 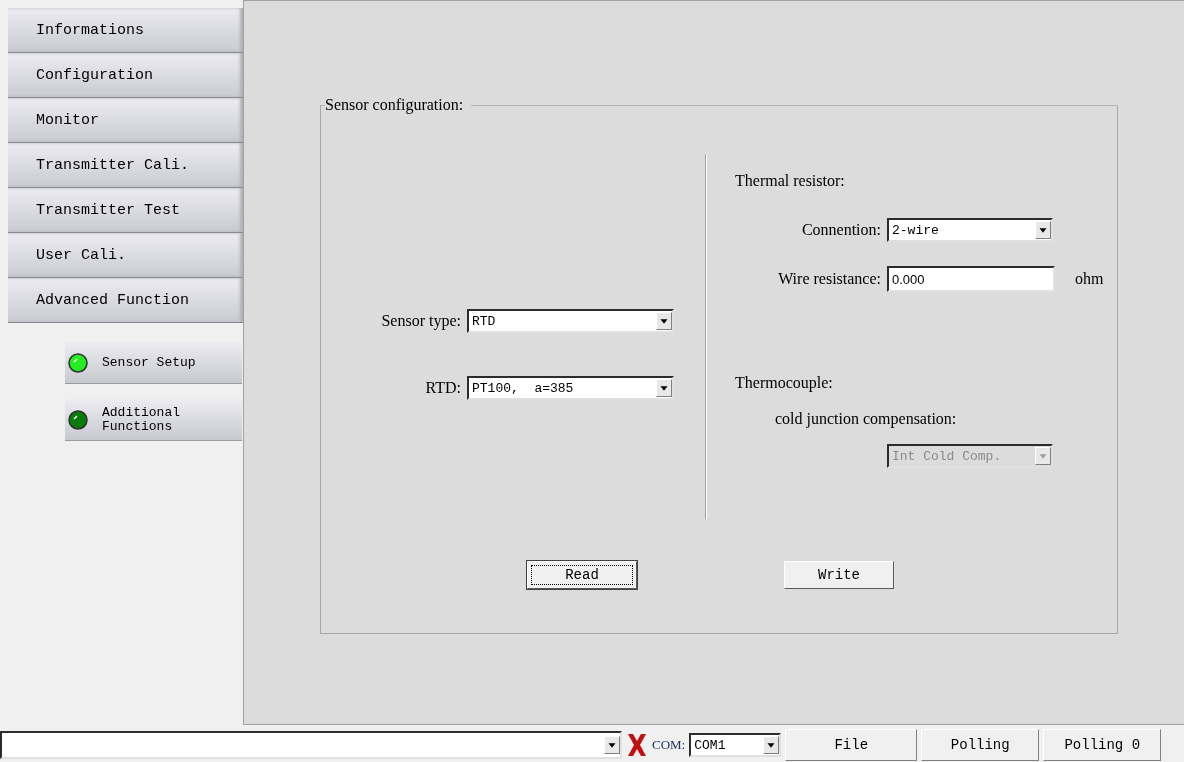 I want to click on sub-menu-button: Sensor Setup, so click(x=153, y=363).